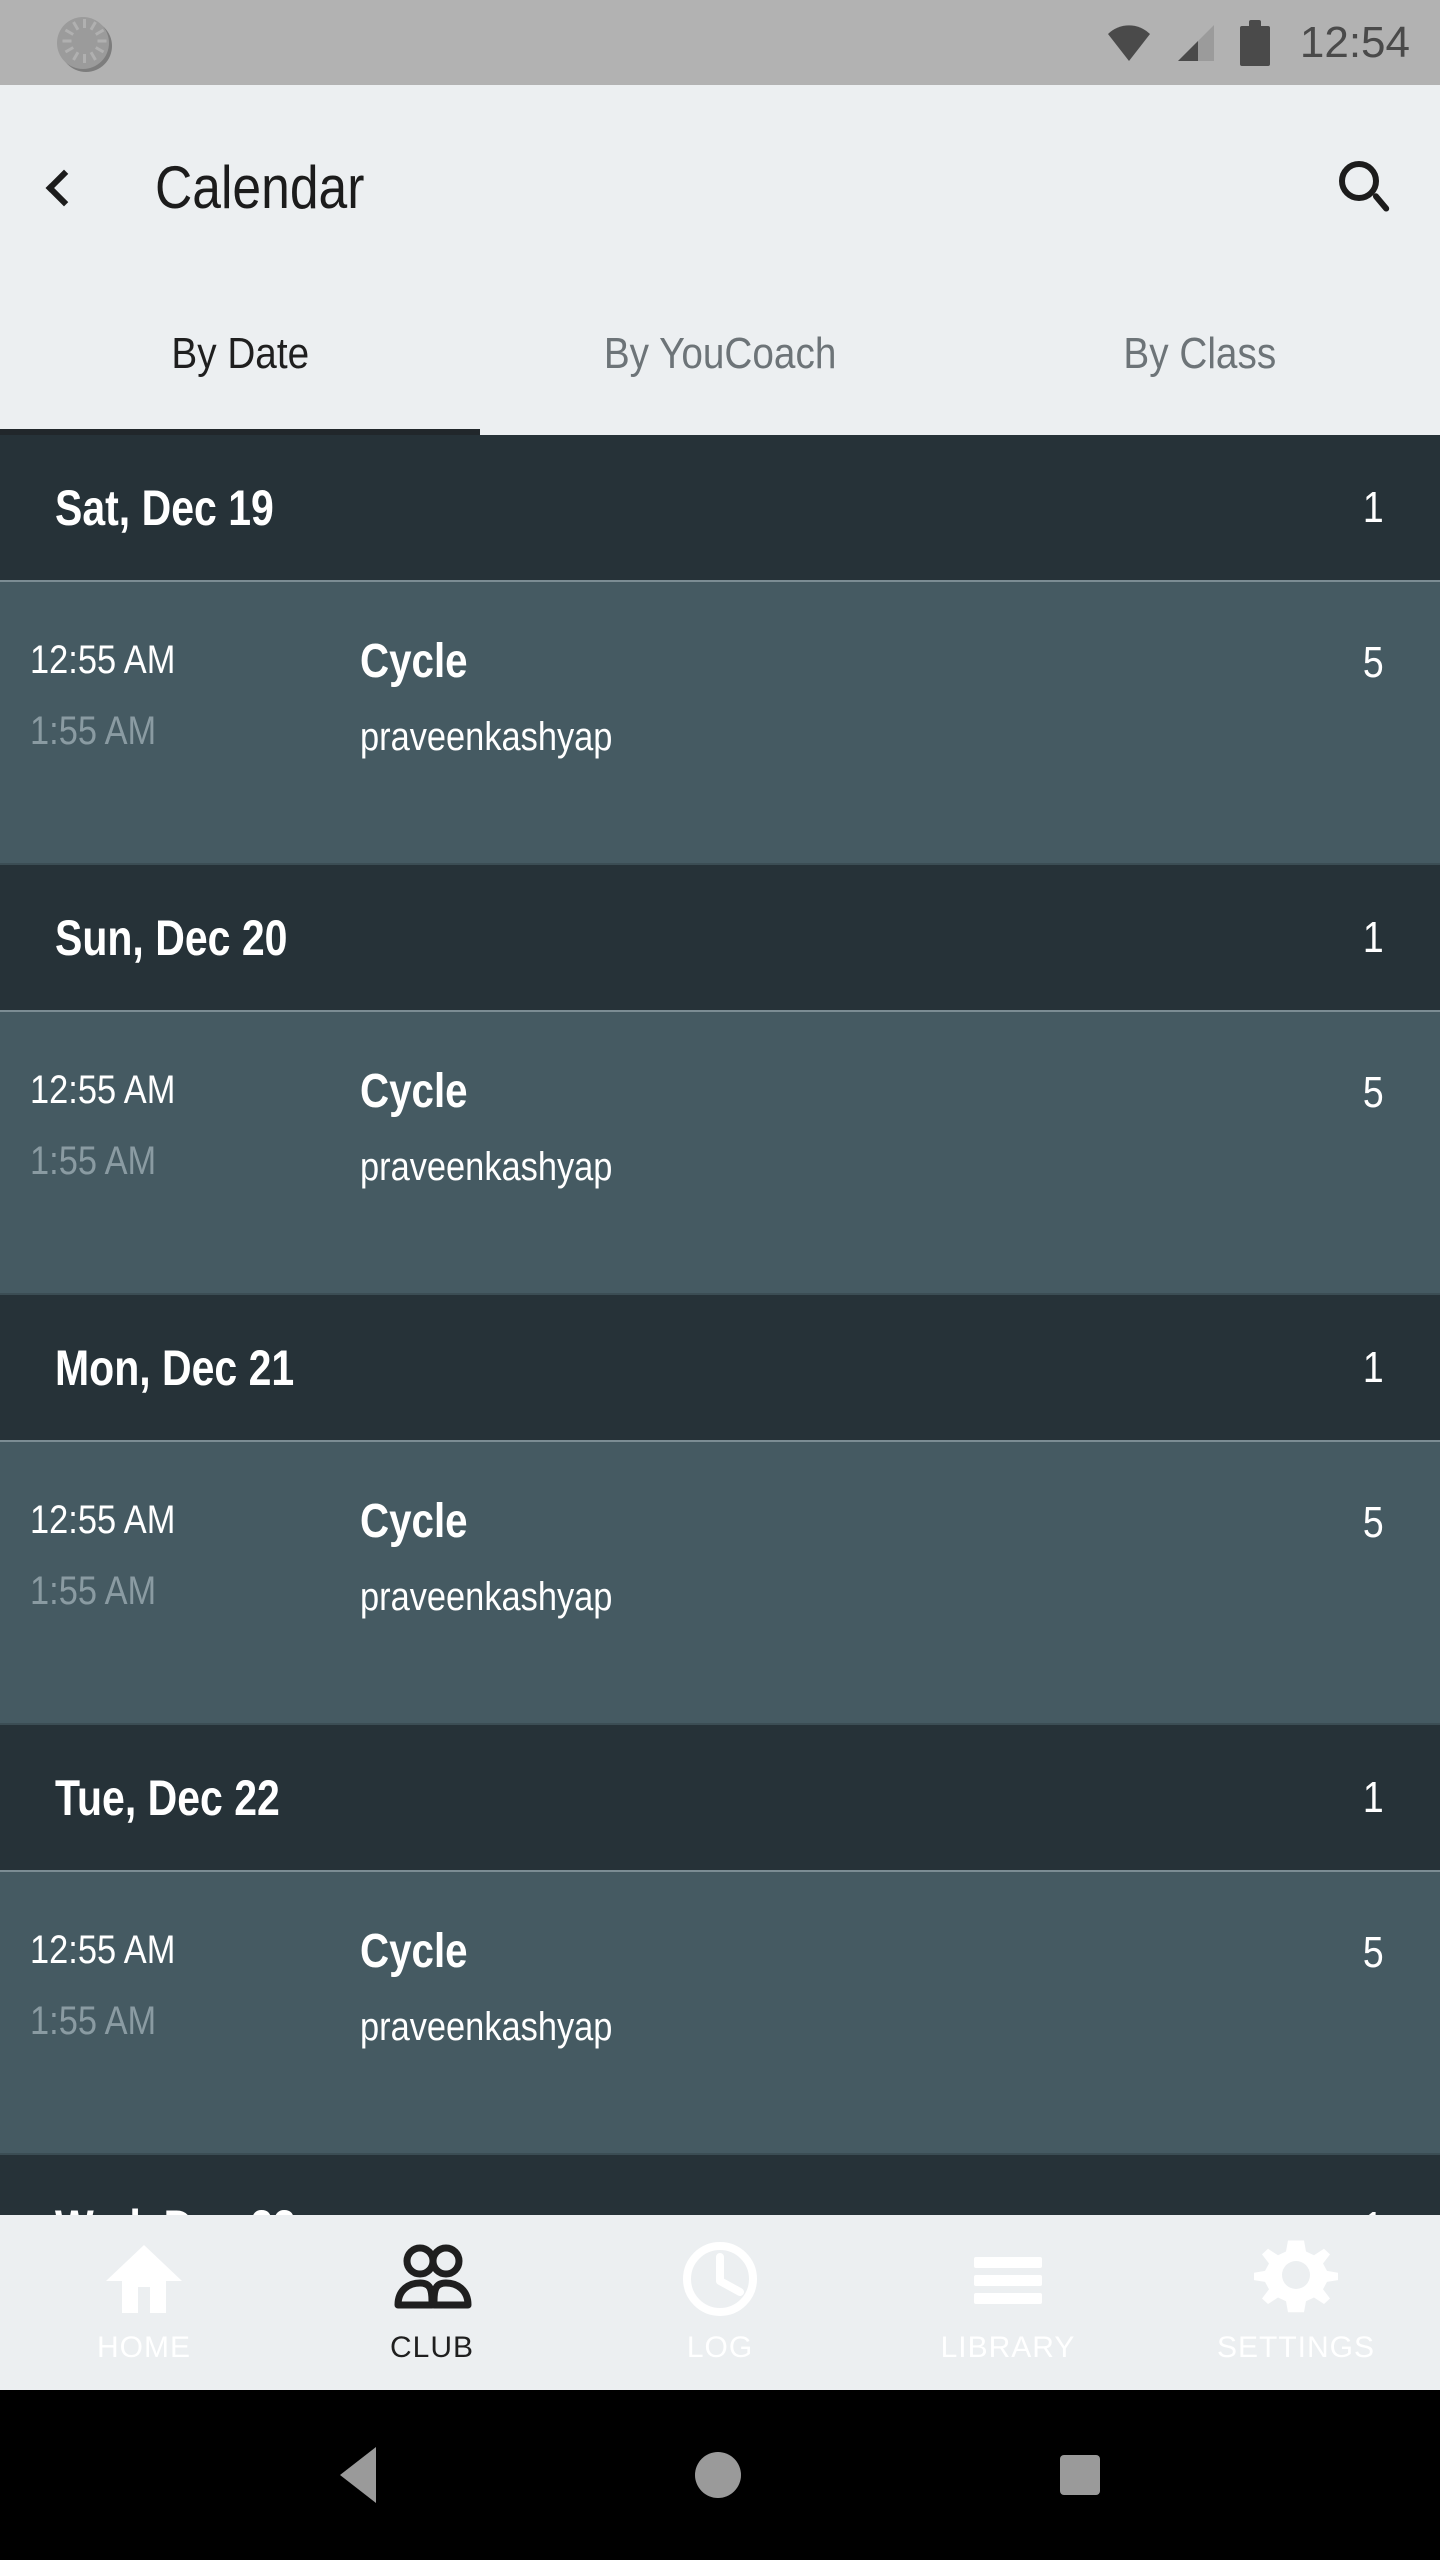 The image size is (1440, 2560). What do you see at coordinates (1129, 43) in the screenshot?
I see `wifi-icon` at bounding box center [1129, 43].